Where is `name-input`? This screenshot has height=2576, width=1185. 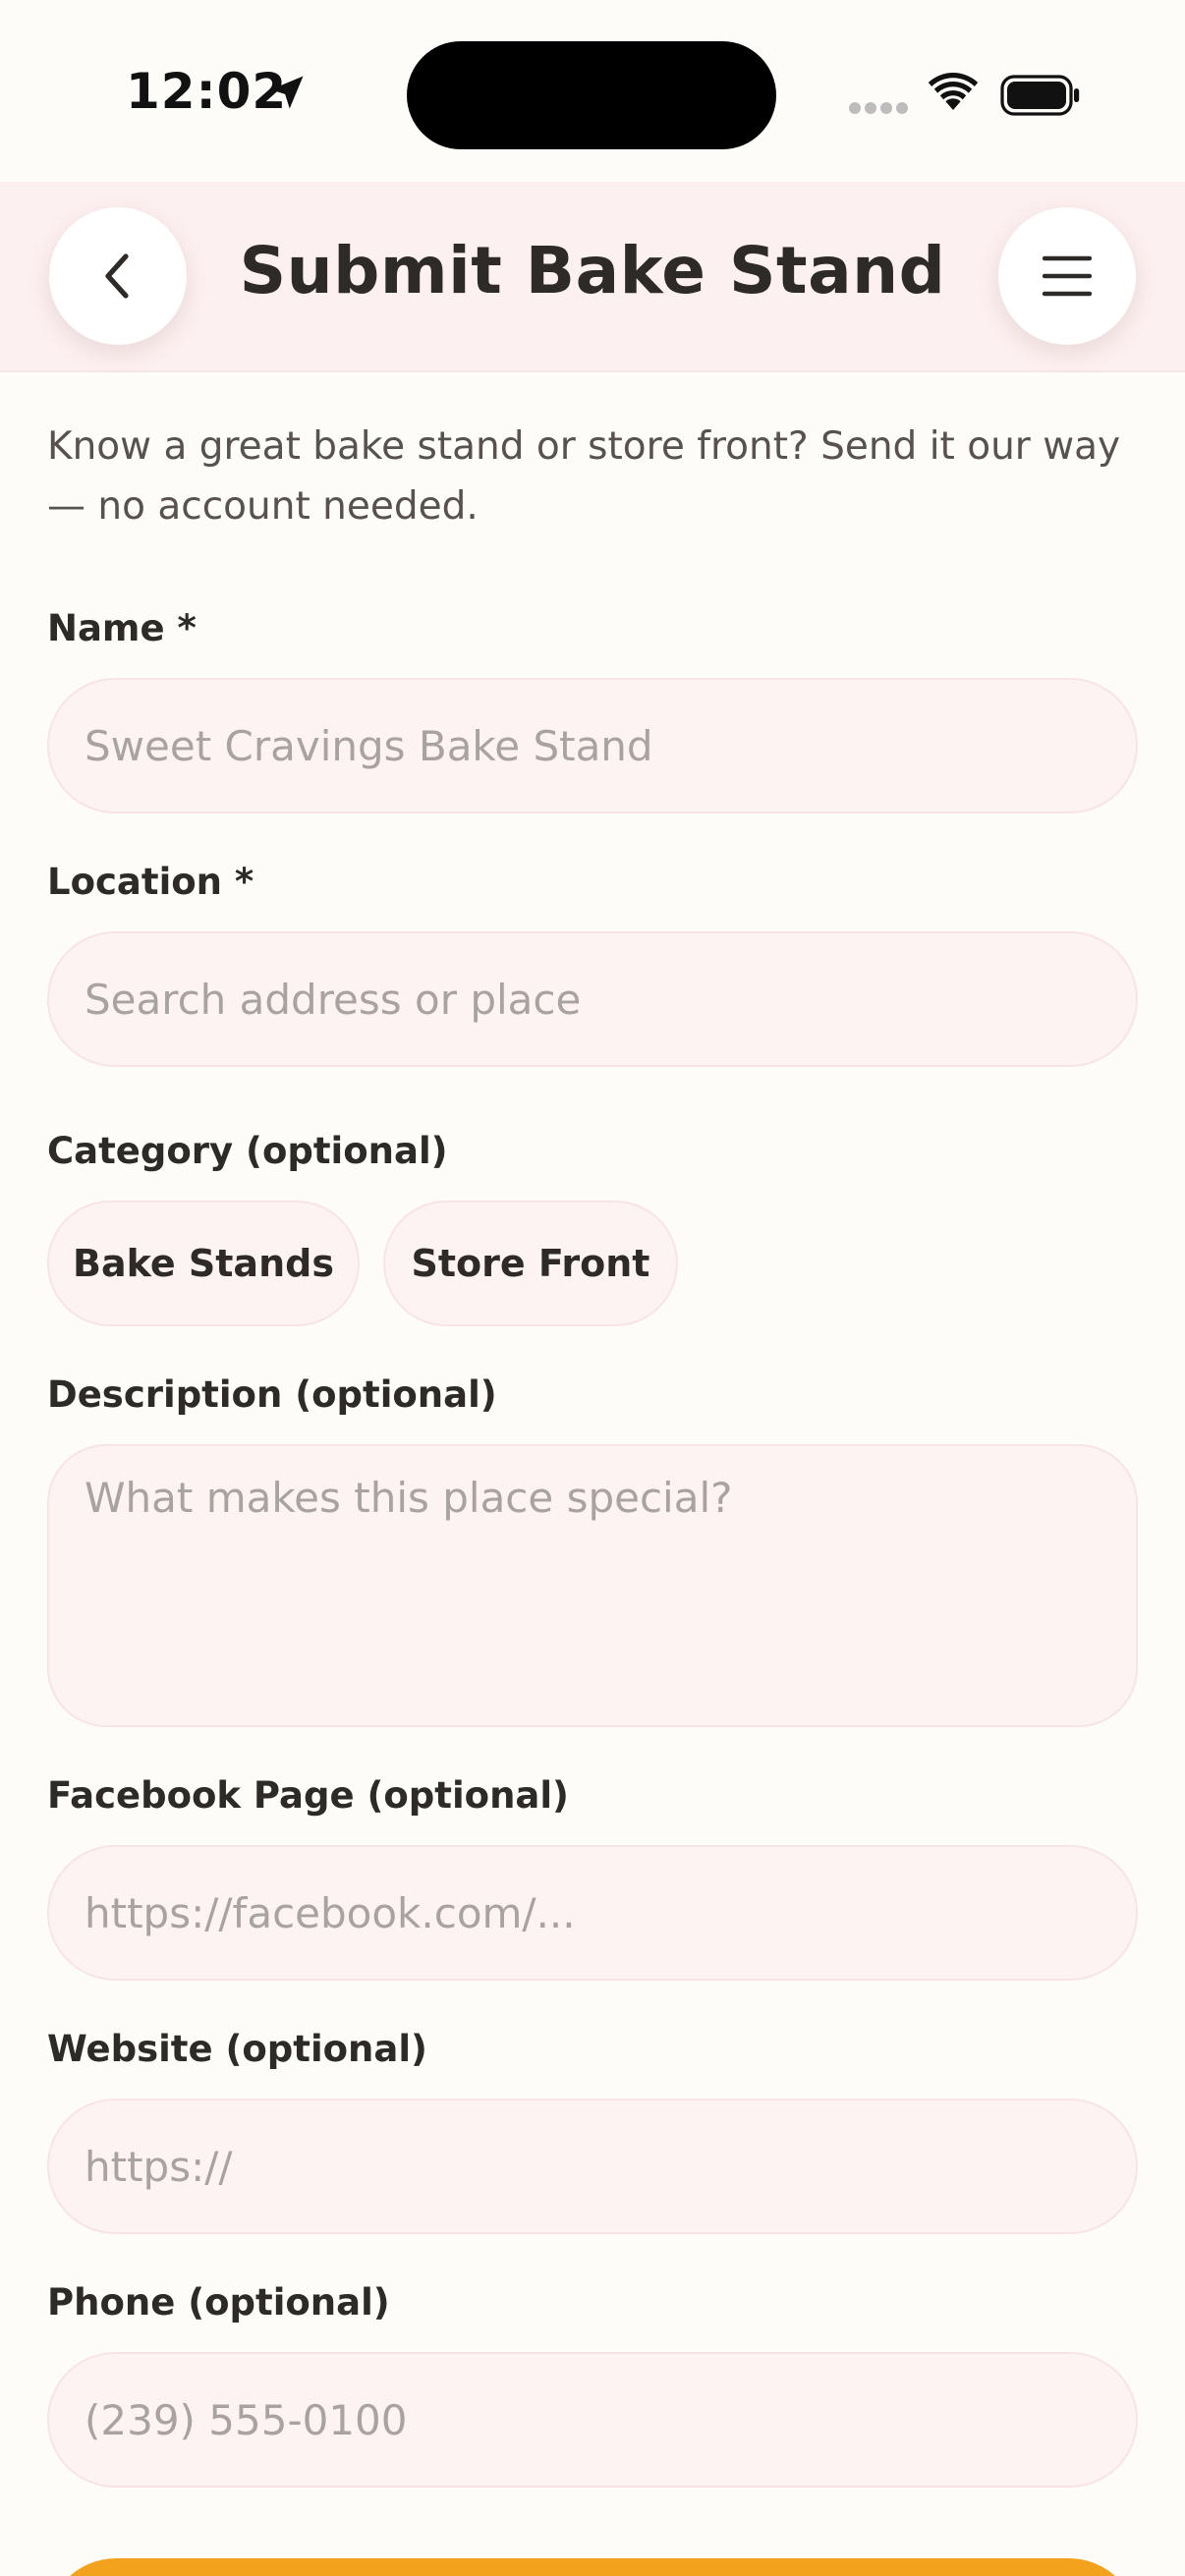 name-input is located at coordinates (592, 745).